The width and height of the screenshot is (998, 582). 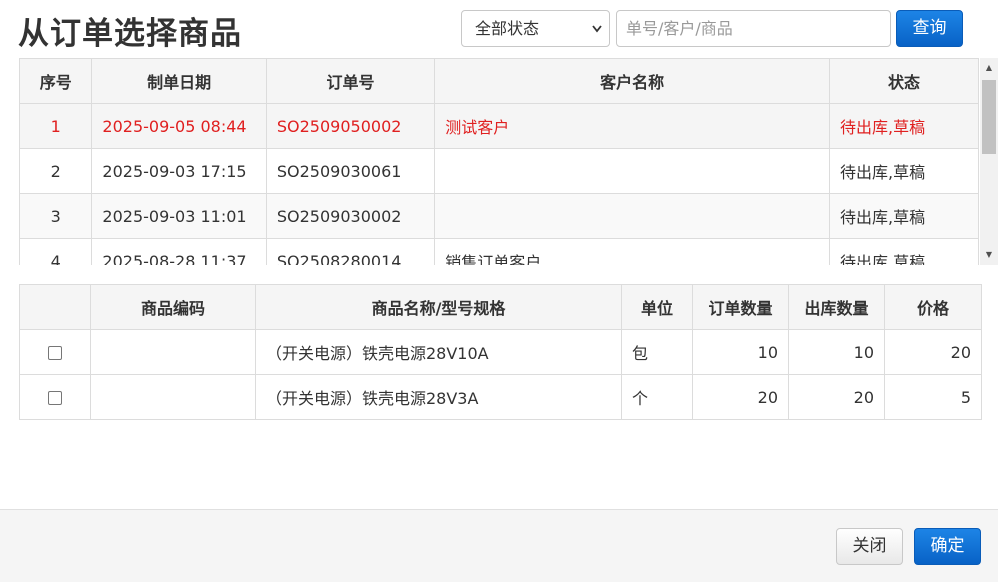 I want to click on column-header-price: 价格, so click(x=933, y=307).